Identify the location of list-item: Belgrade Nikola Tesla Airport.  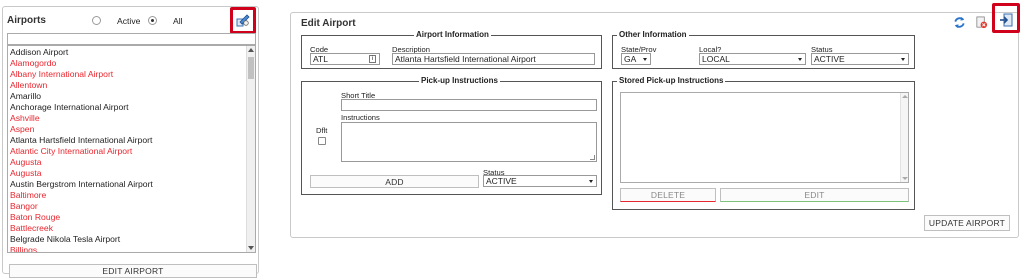
(132, 239).